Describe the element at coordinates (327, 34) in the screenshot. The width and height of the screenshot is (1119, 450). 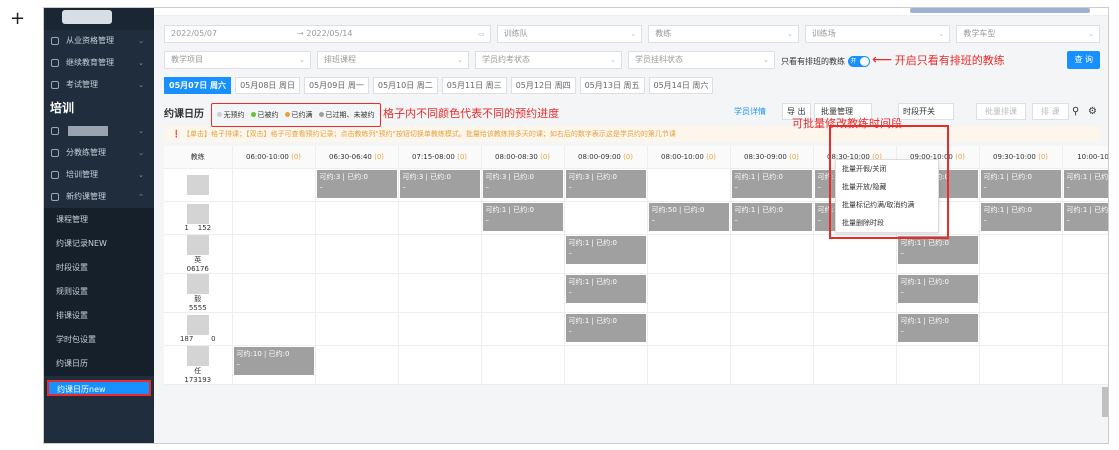
I see `date-range-input: 2022/05/07 → 2022/05/14 ▭` at that location.